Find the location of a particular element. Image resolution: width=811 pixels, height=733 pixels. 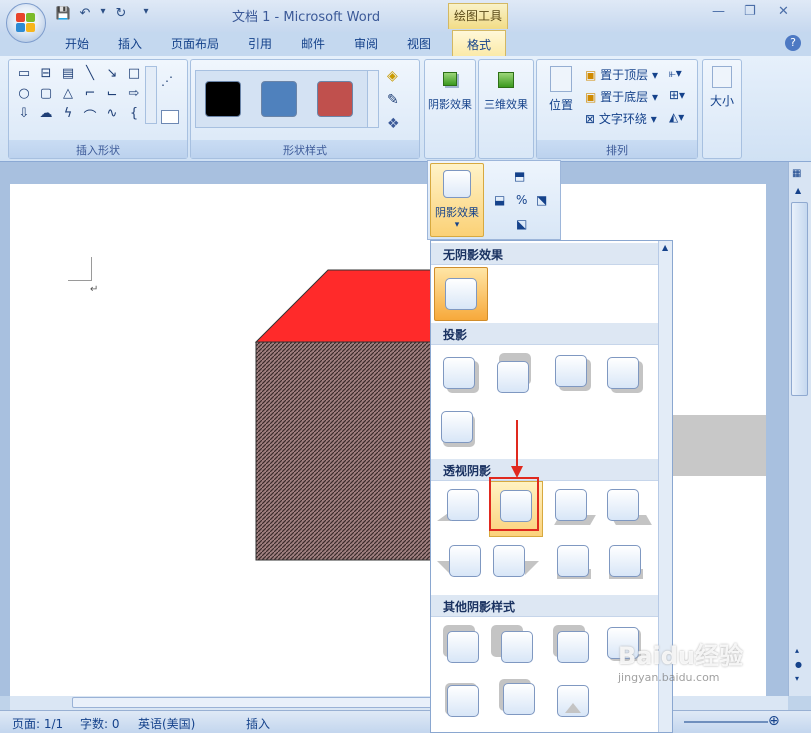

section-other-shadow: 其他阴影样式 is located at coordinates (545, 606).